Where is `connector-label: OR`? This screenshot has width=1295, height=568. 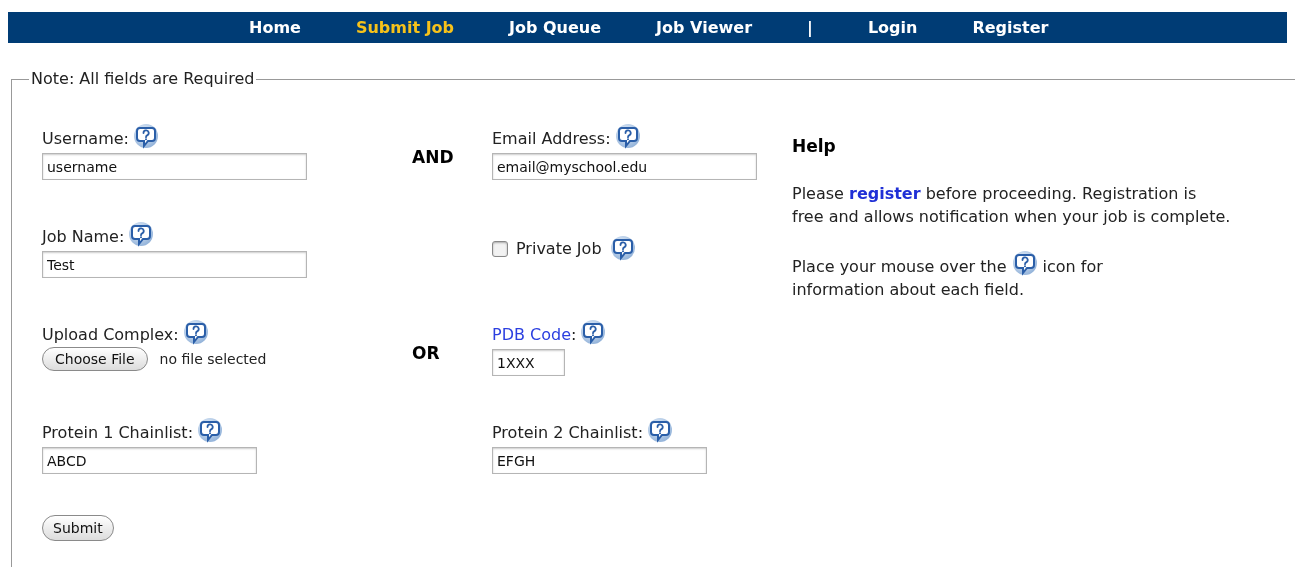
connector-label: OR is located at coordinates (426, 353).